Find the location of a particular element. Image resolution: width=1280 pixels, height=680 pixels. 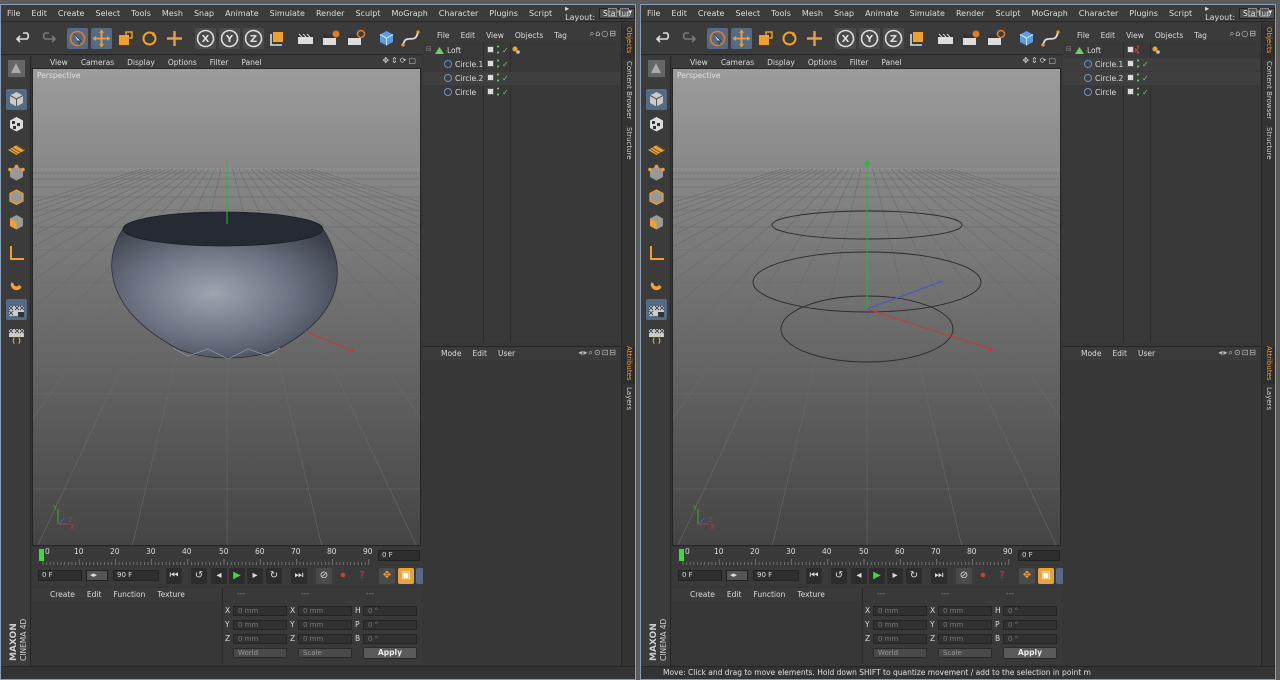

menu-simulate: Simulate is located at coordinates (287, 13).